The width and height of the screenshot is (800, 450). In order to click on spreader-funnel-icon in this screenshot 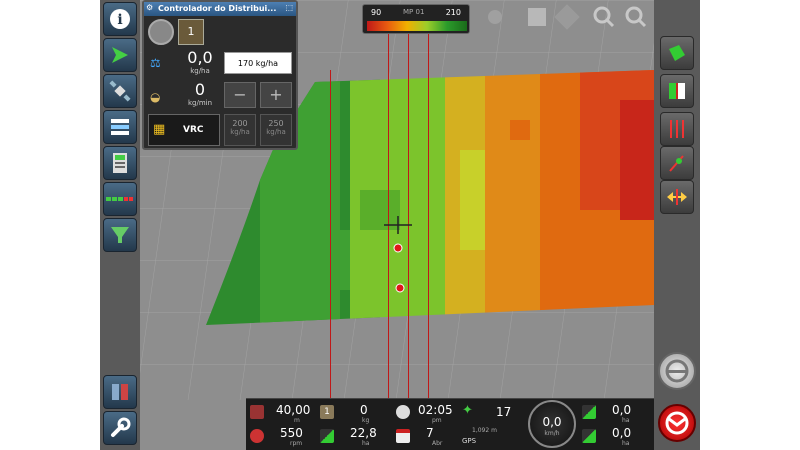, I will do `click(120, 235)`.